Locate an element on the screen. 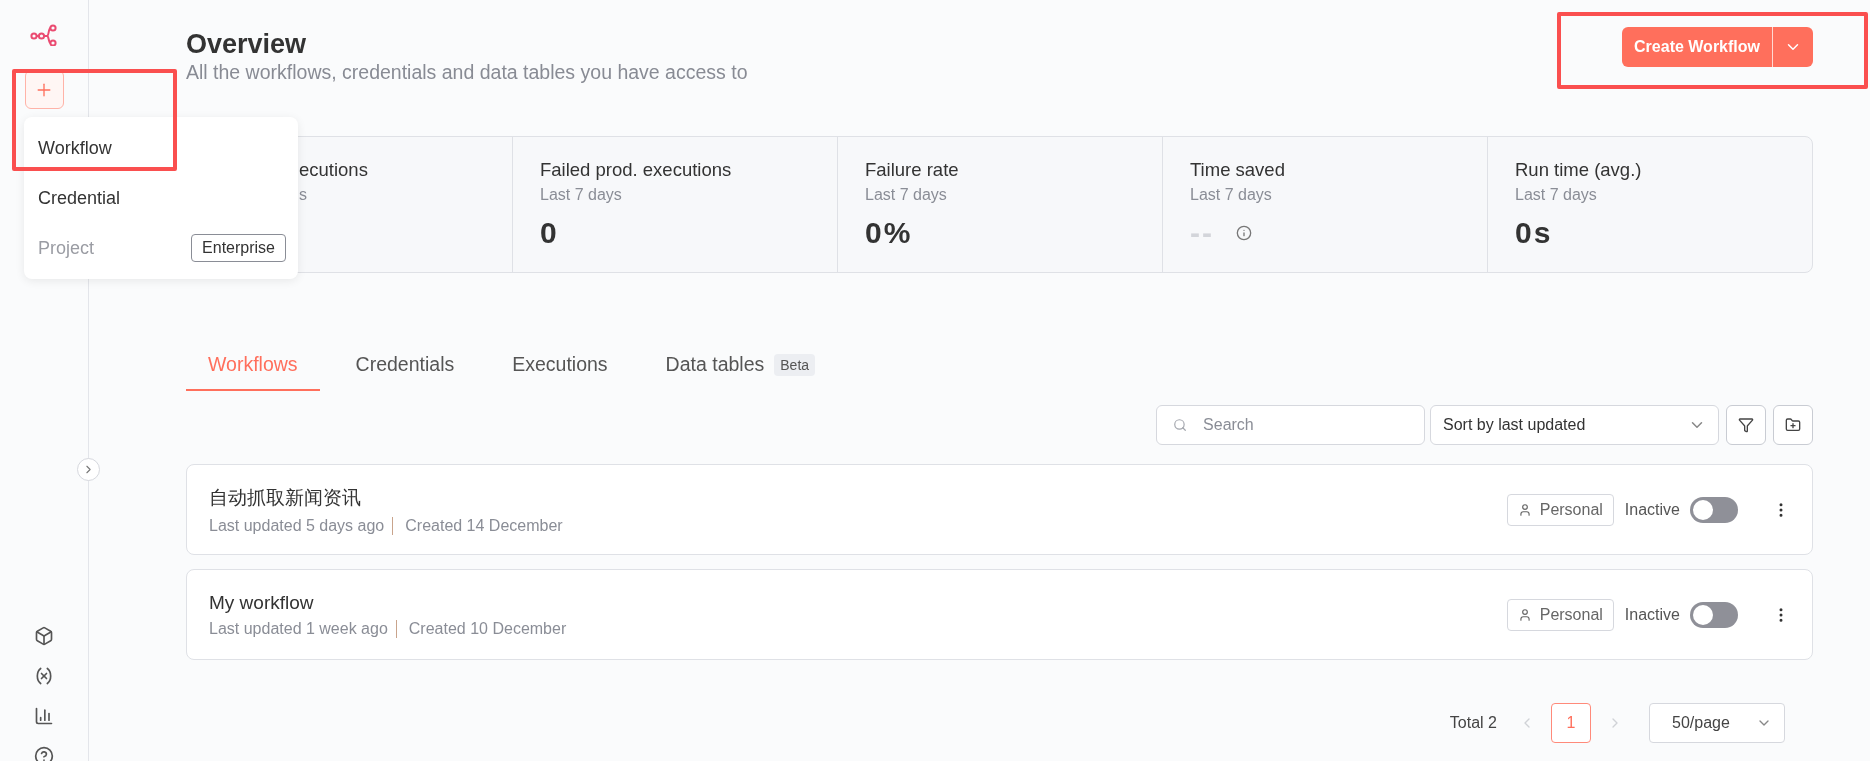 This screenshot has height=761, width=1870. page-subtitle: All the workflows, credentials and data tables you have access to is located at coordinates (467, 72).